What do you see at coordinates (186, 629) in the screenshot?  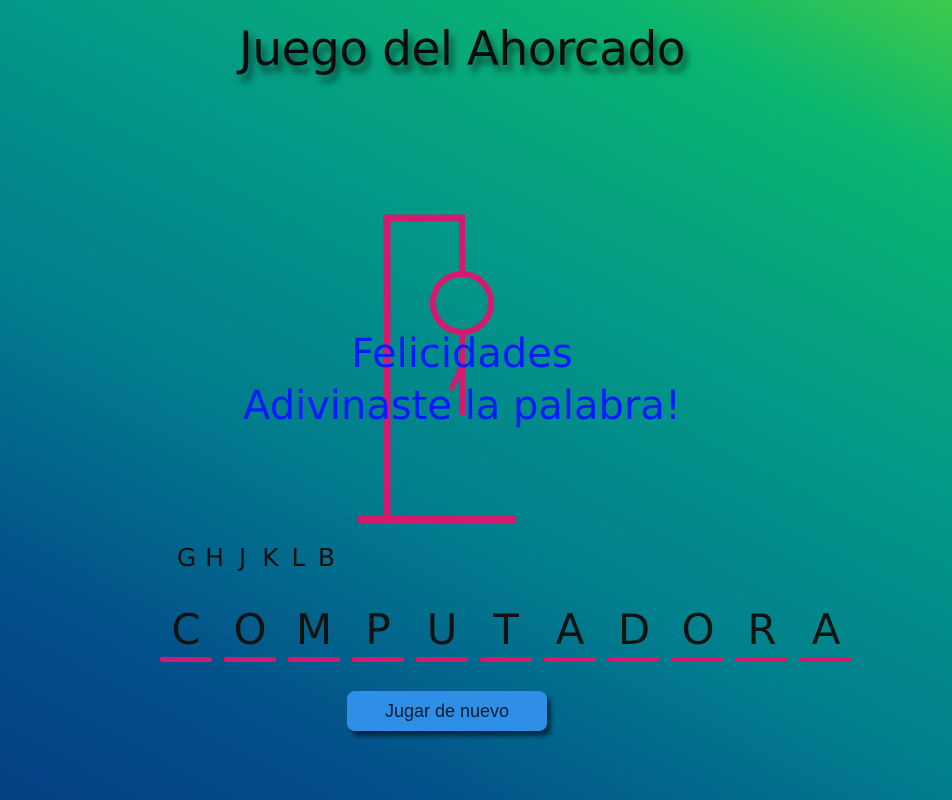 I see `letter: C` at bounding box center [186, 629].